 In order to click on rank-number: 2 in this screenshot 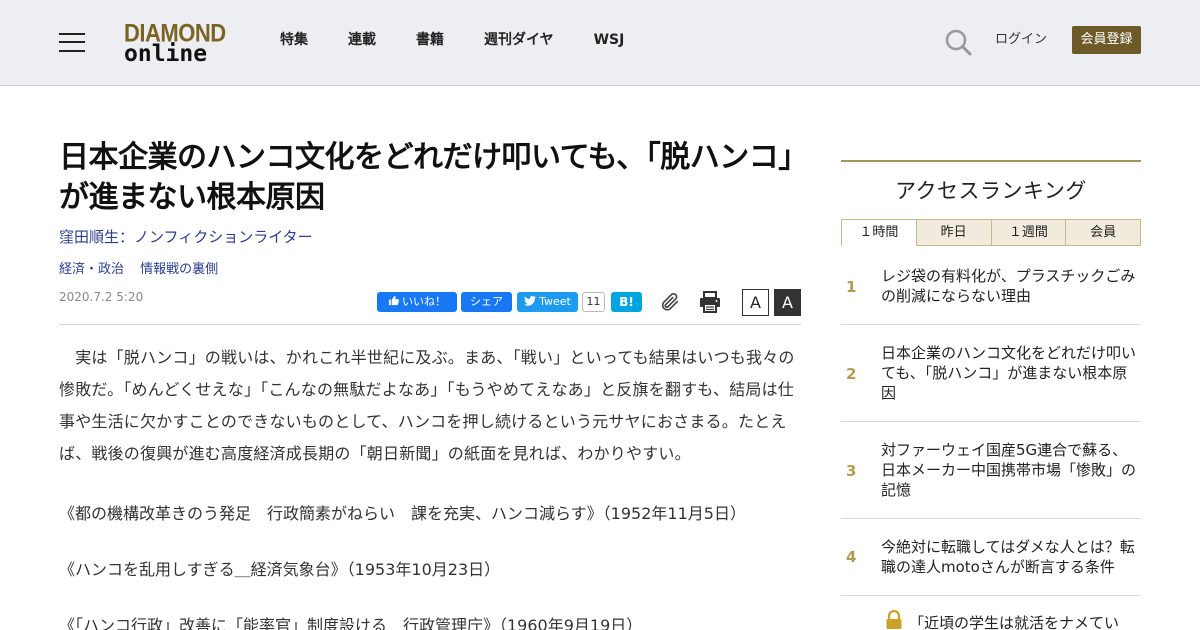, I will do `click(851, 374)`.